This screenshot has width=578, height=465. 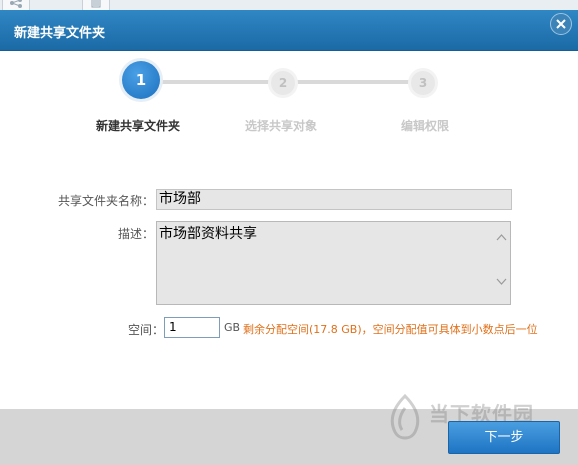 I want to click on step-3-label: 编辑权限, so click(x=425, y=126).